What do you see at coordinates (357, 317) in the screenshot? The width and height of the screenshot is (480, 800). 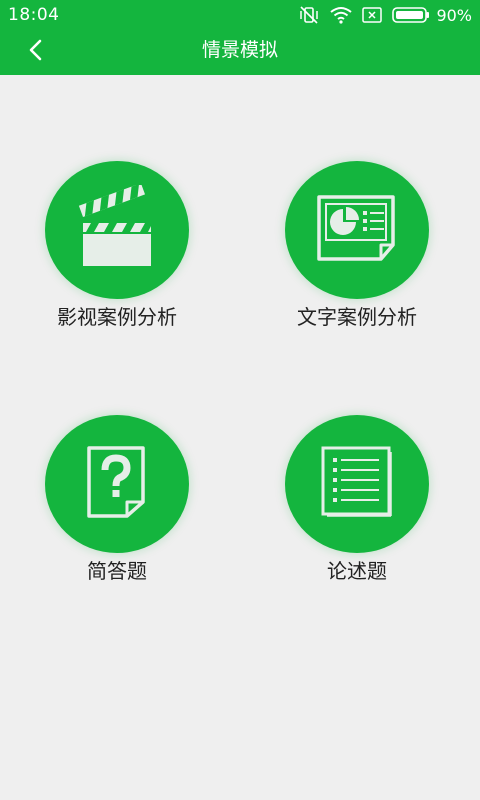 I see `menu-item-label: 文字案例分析` at bounding box center [357, 317].